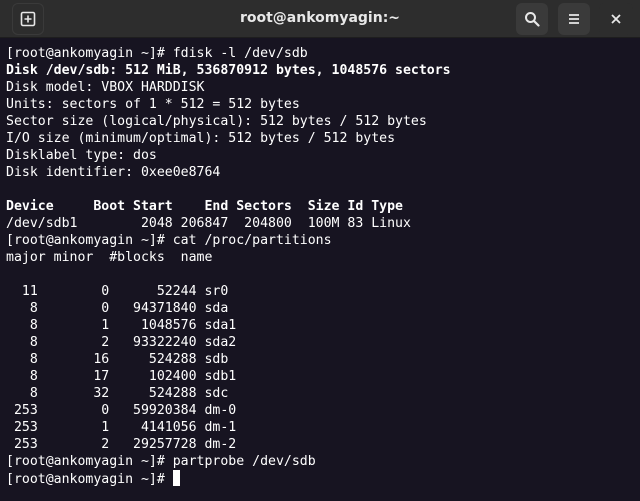  Describe the element at coordinates (323, 53) in the screenshot. I see `terminal-prompt-line: [root@ankomyagin ~]# fdisk -l /dev/sdb` at that location.